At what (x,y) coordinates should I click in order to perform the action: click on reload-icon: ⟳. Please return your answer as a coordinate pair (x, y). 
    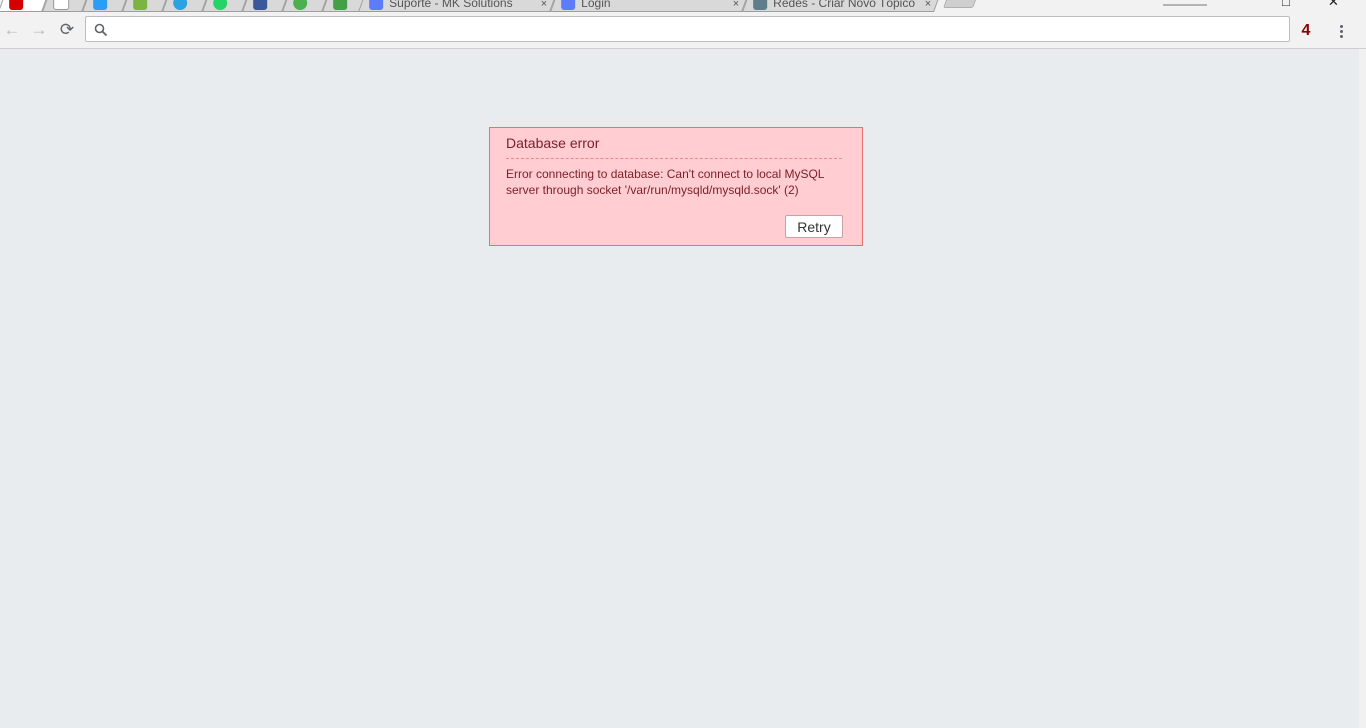
    Looking at the image, I should click on (67, 29).